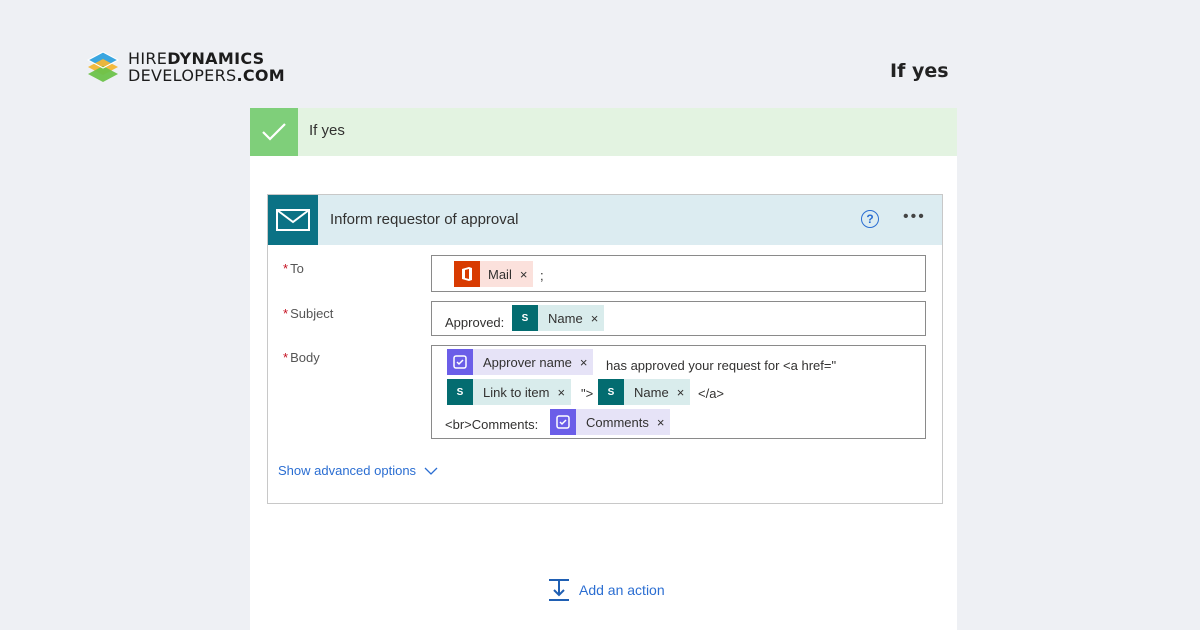 The width and height of the screenshot is (1200, 630). Describe the element at coordinates (500, 274) in the screenshot. I see `mail-token-label: Mail` at that location.